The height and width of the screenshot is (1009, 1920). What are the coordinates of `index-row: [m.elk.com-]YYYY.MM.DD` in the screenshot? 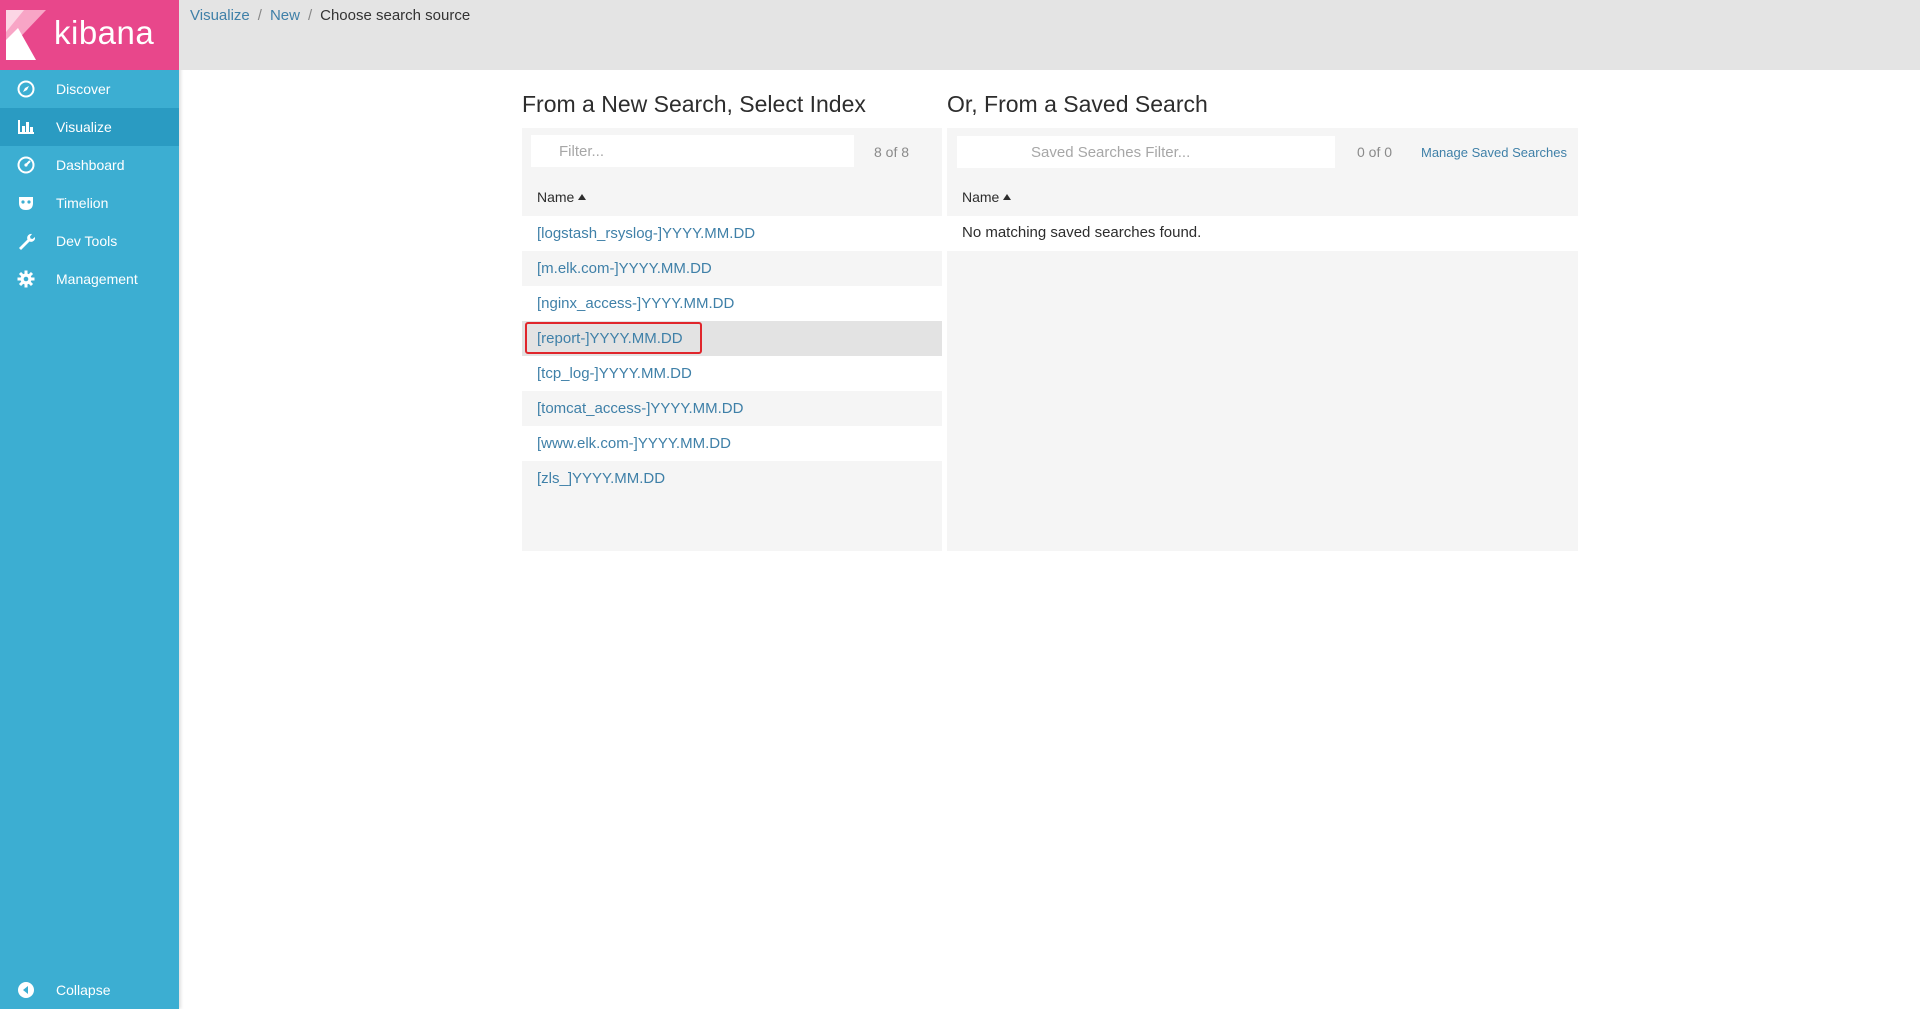 It's located at (732, 268).